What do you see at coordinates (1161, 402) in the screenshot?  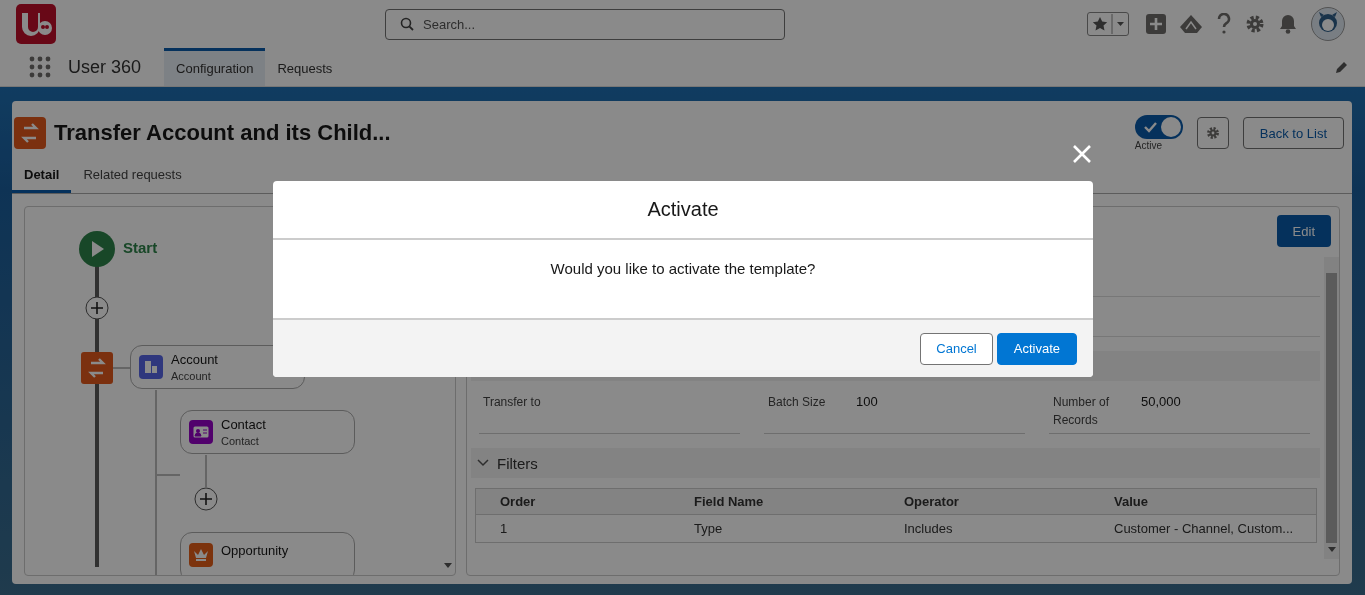 I see `field-value: 50,000` at bounding box center [1161, 402].